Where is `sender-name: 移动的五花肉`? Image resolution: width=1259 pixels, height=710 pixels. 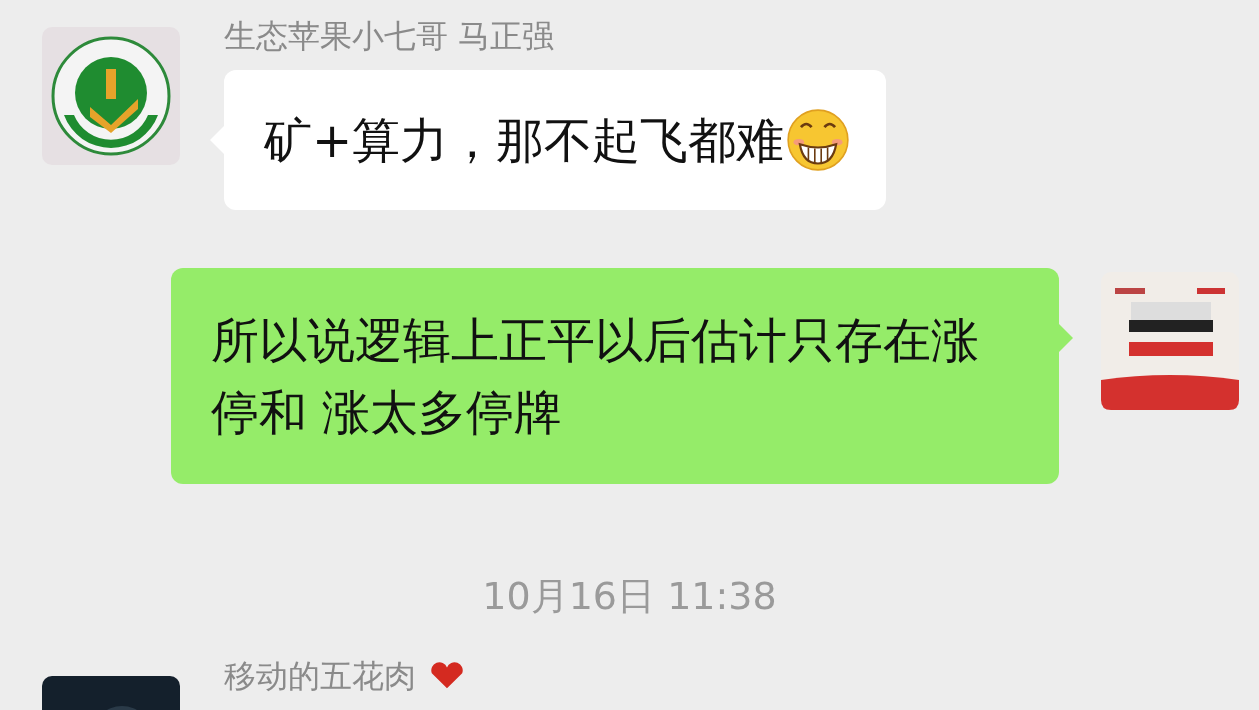
sender-name: 移动的五花肉 is located at coordinates (320, 676).